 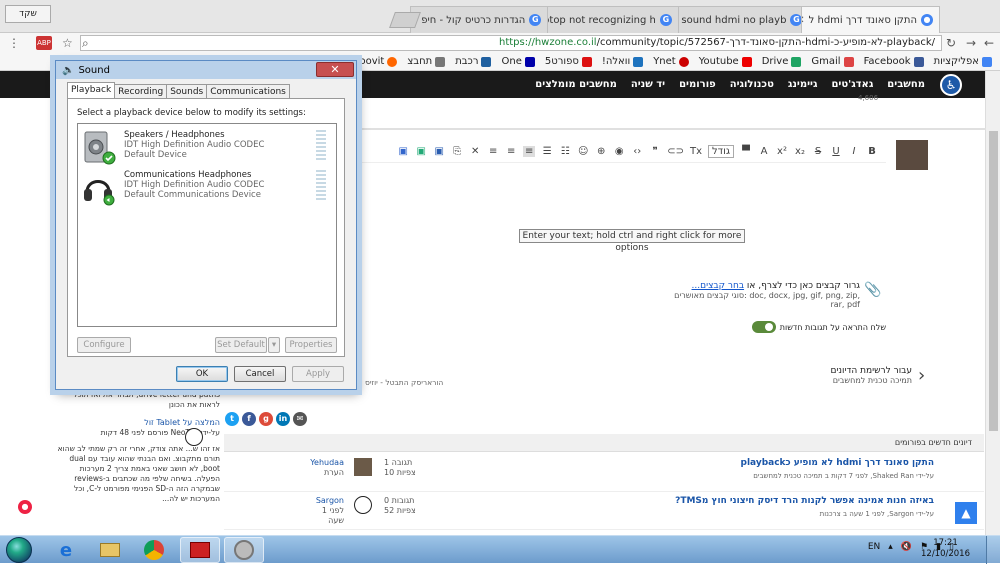 I want to click on tab-playback: Playback, so click(x=91, y=90).